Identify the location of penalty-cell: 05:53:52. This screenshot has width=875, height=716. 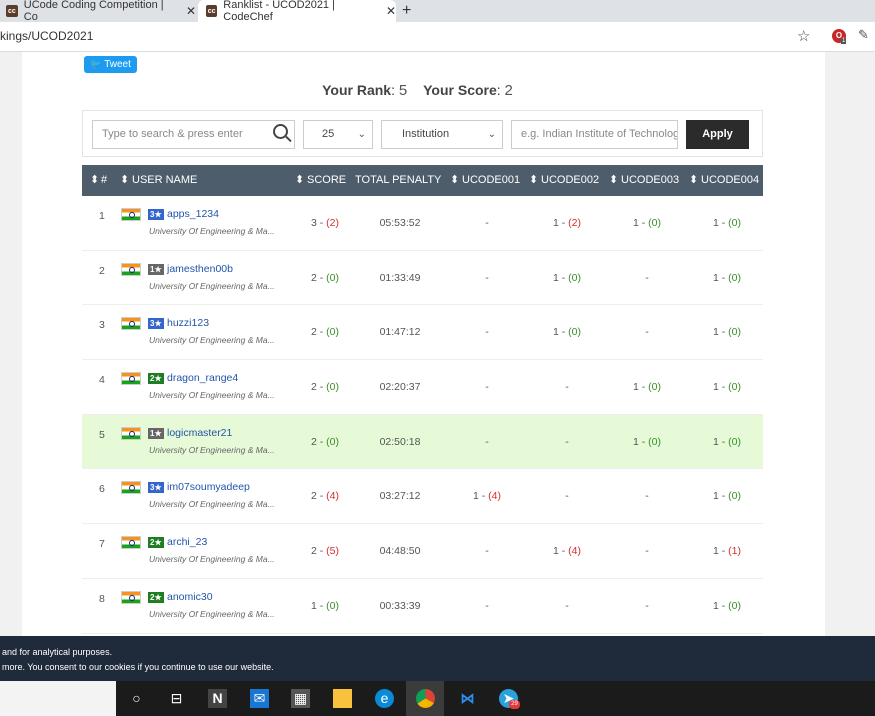
(400, 223).